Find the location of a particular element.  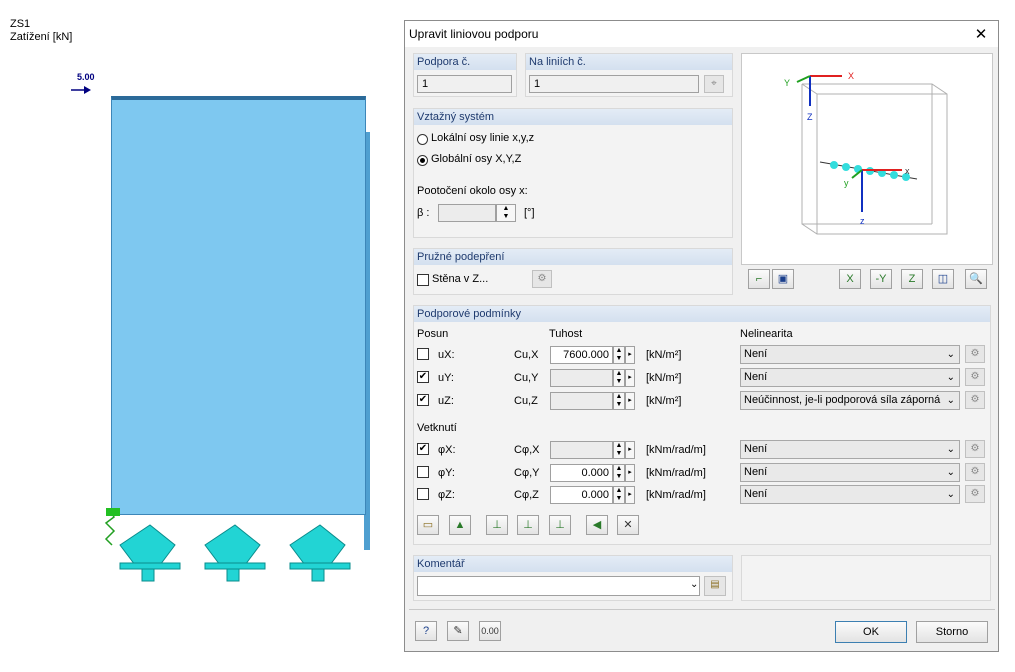

edit-notes-icon: ✎ is located at coordinates (458, 631).